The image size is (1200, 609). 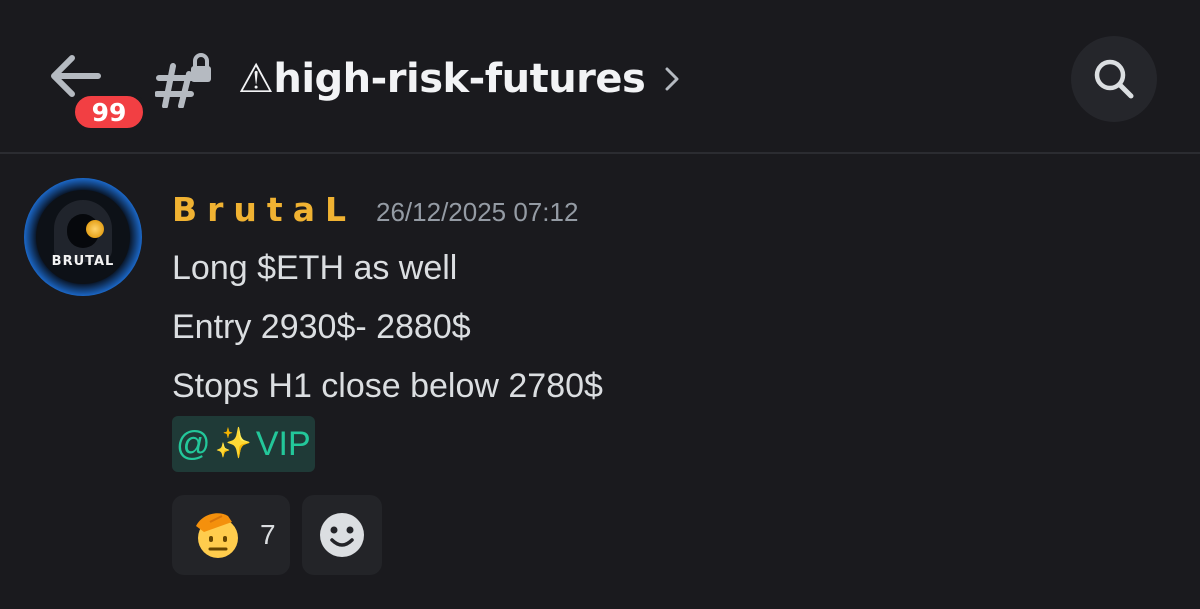 I want to click on search-button, so click(x=1114, y=79).